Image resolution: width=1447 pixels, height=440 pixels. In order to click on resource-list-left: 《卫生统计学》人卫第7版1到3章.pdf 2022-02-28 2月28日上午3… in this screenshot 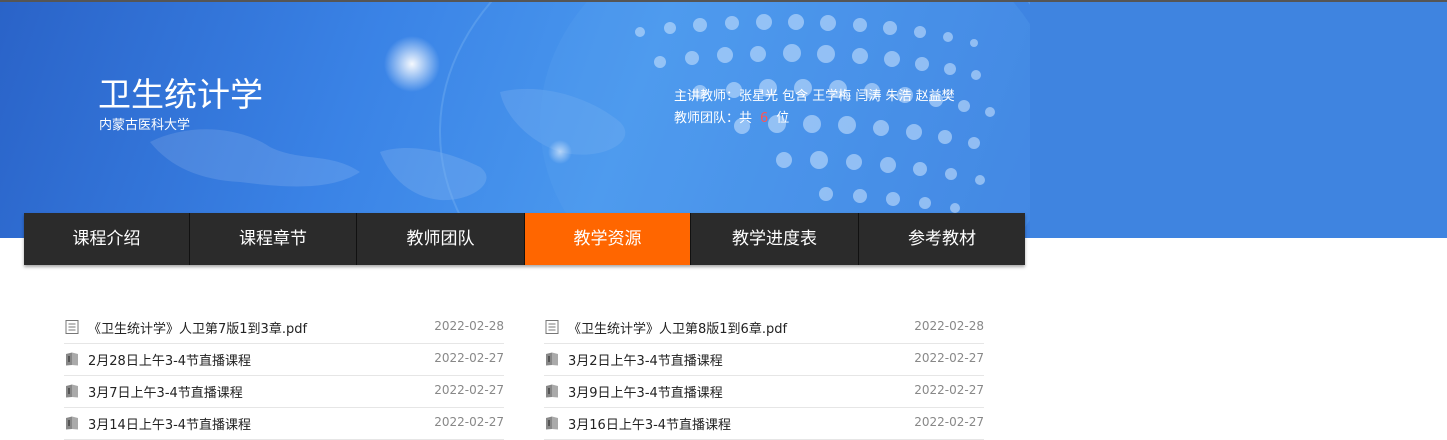, I will do `click(284, 376)`.